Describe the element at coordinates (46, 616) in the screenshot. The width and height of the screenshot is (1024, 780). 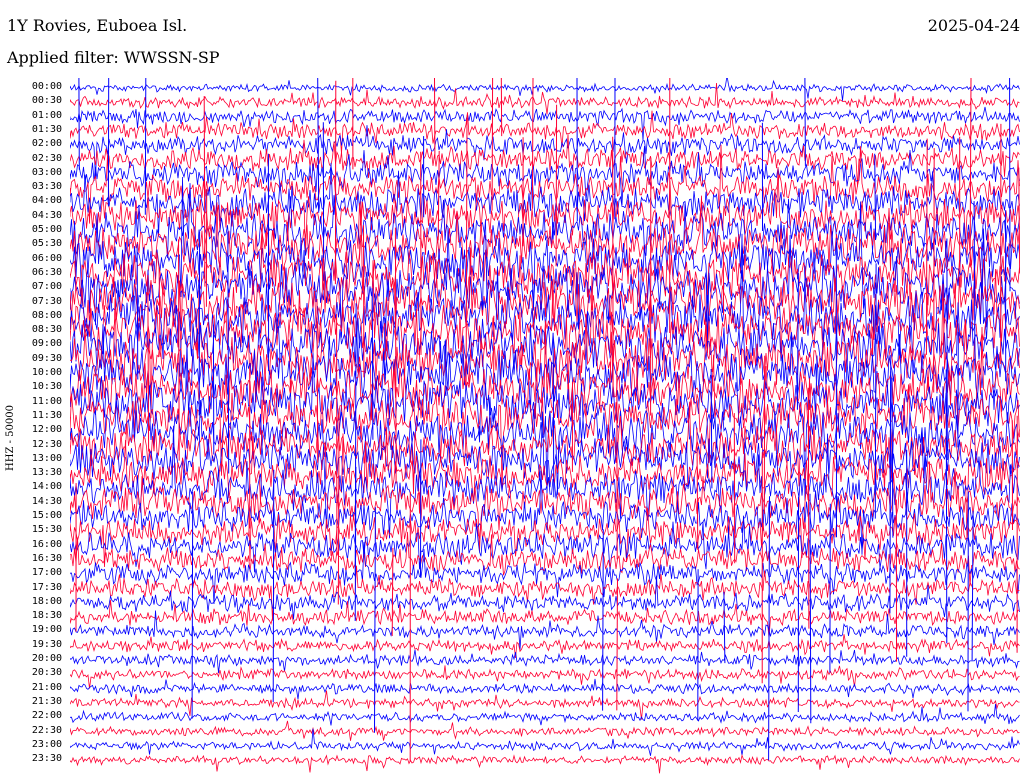
I see `time-label: 18:30` at that location.